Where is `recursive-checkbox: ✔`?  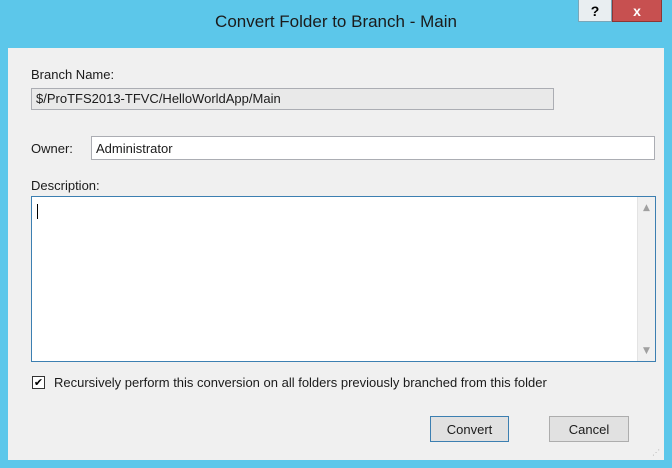 recursive-checkbox: ✔ is located at coordinates (38, 382).